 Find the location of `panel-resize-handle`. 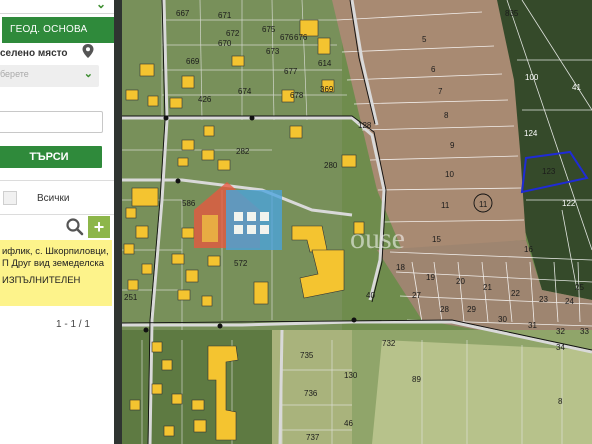

panel-resize-handle is located at coordinates (118, 222).